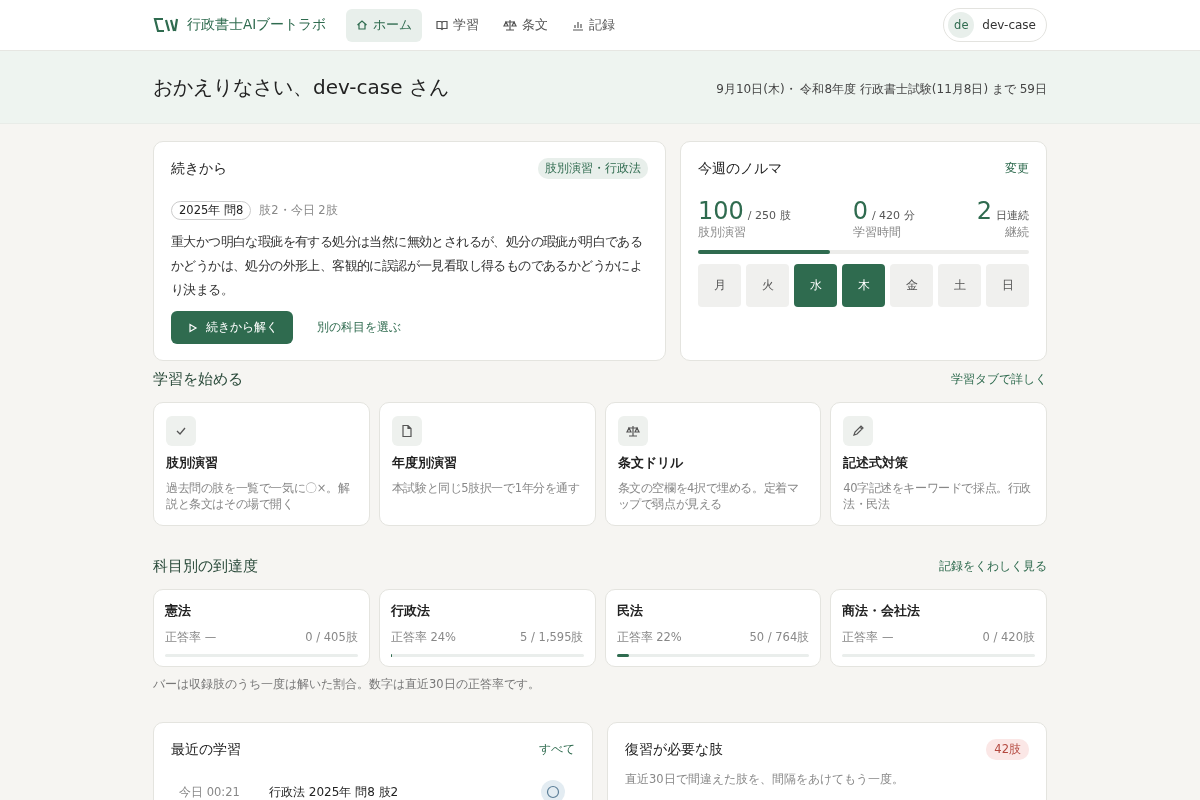 This screenshot has width=1200, height=800. Describe the element at coordinates (166, 25) in the screenshot. I see `logo-icon` at that location.